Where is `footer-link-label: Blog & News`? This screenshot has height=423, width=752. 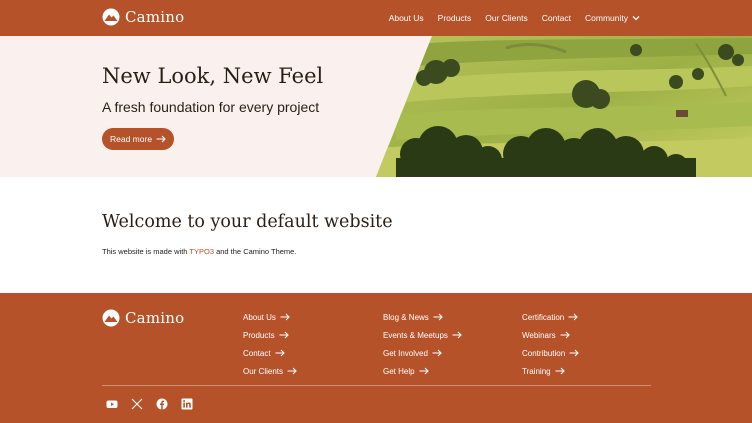
footer-link-label: Blog & News is located at coordinates (406, 317).